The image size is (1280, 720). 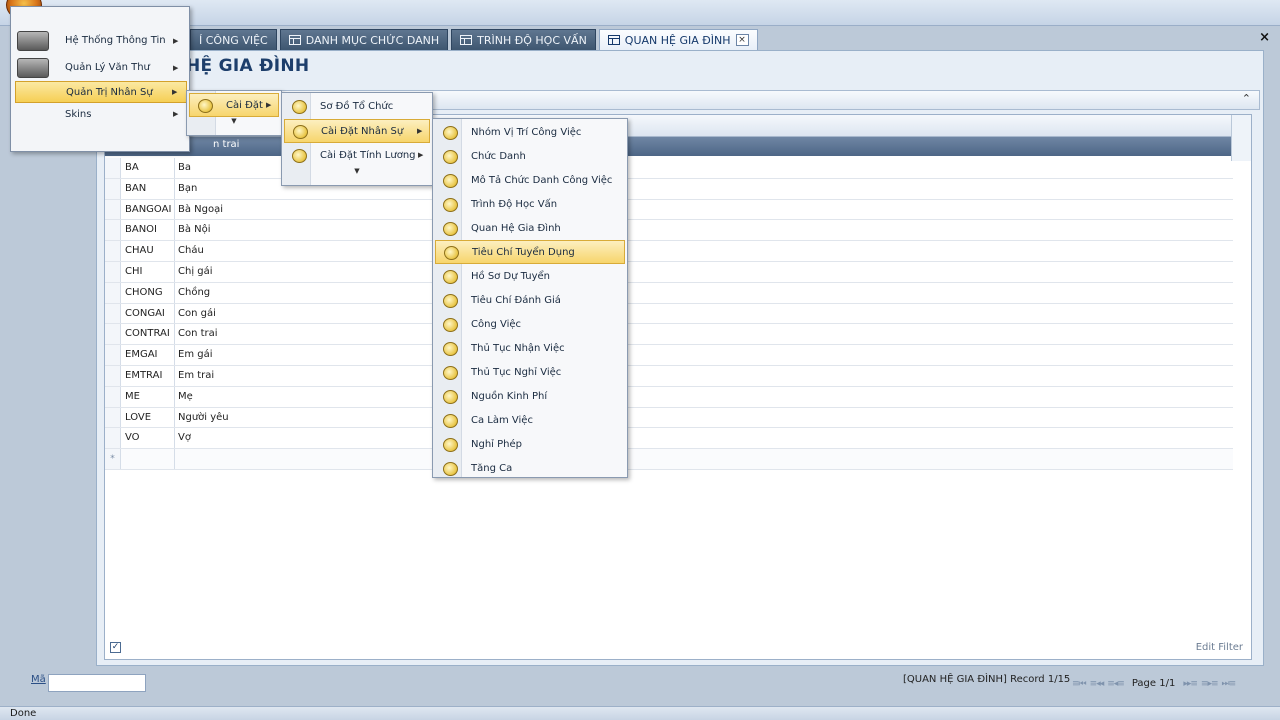 What do you see at coordinates (148, 188) in the screenshot?
I see `cell-code: BAN` at bounding box center [148, 188].